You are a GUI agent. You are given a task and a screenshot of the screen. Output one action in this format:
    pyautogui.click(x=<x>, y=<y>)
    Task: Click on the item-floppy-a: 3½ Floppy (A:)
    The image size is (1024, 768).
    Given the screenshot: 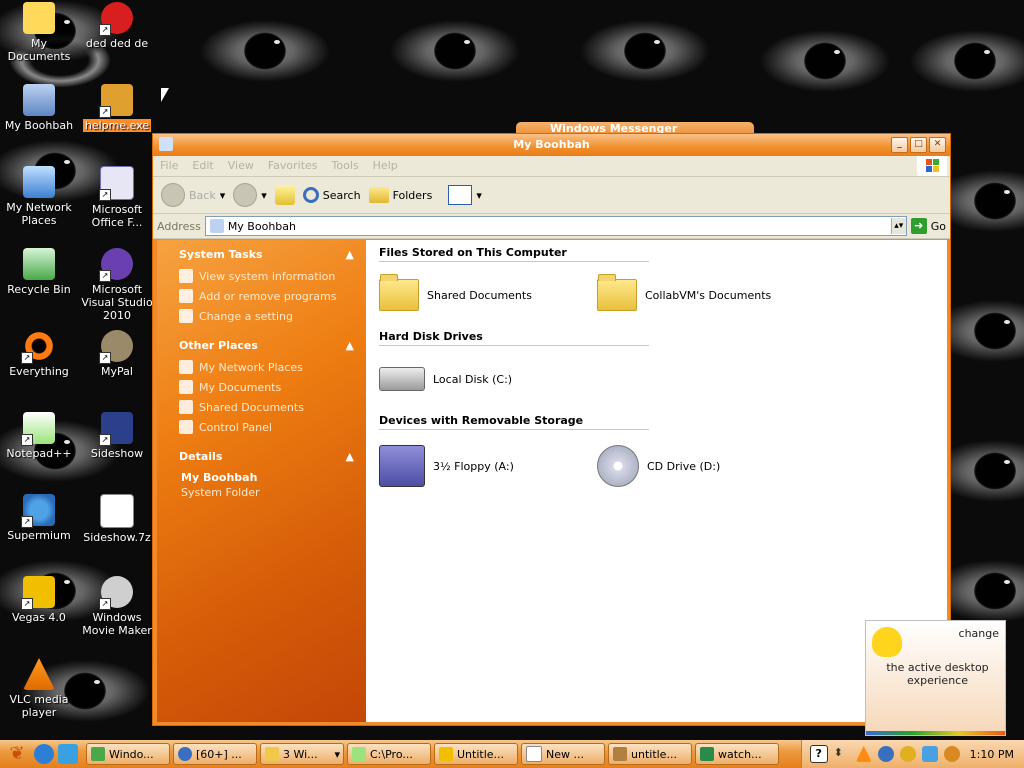 What is the action you would take?
    pyautogui.click(x=488, y=466)
    